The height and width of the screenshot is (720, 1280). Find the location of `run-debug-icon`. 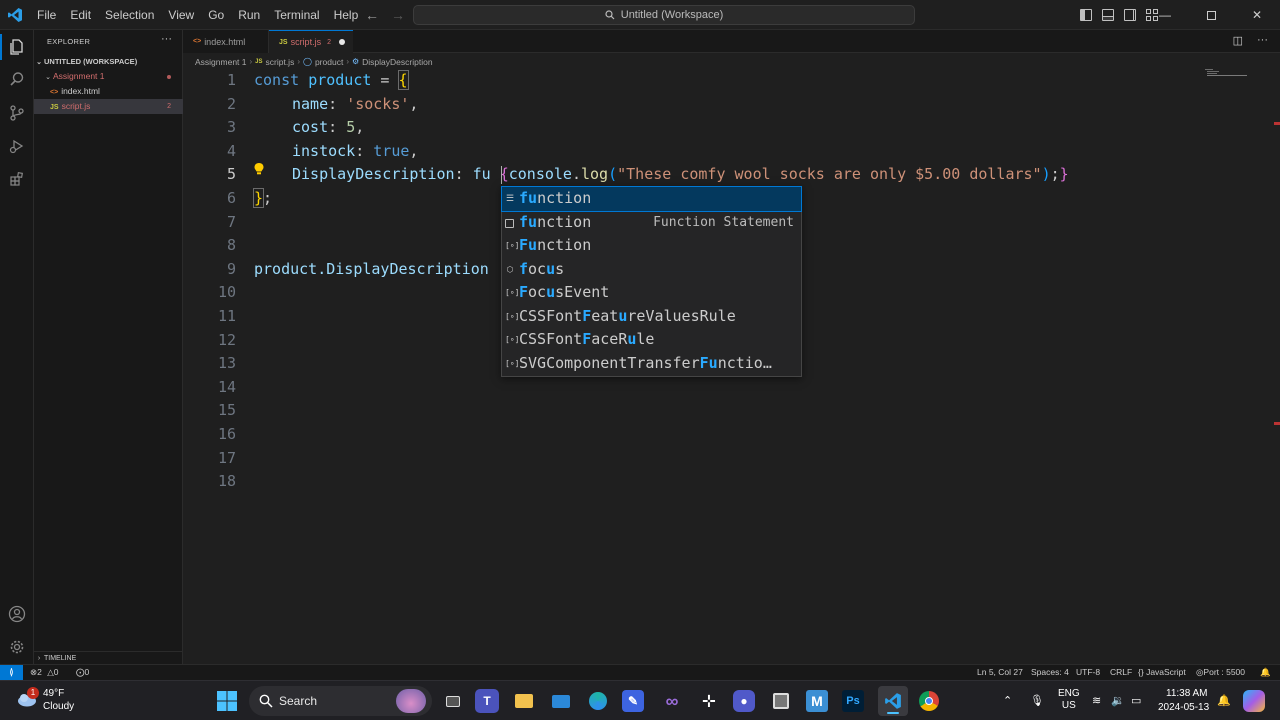

run-debug-icon is located at coordinates (17, 146).